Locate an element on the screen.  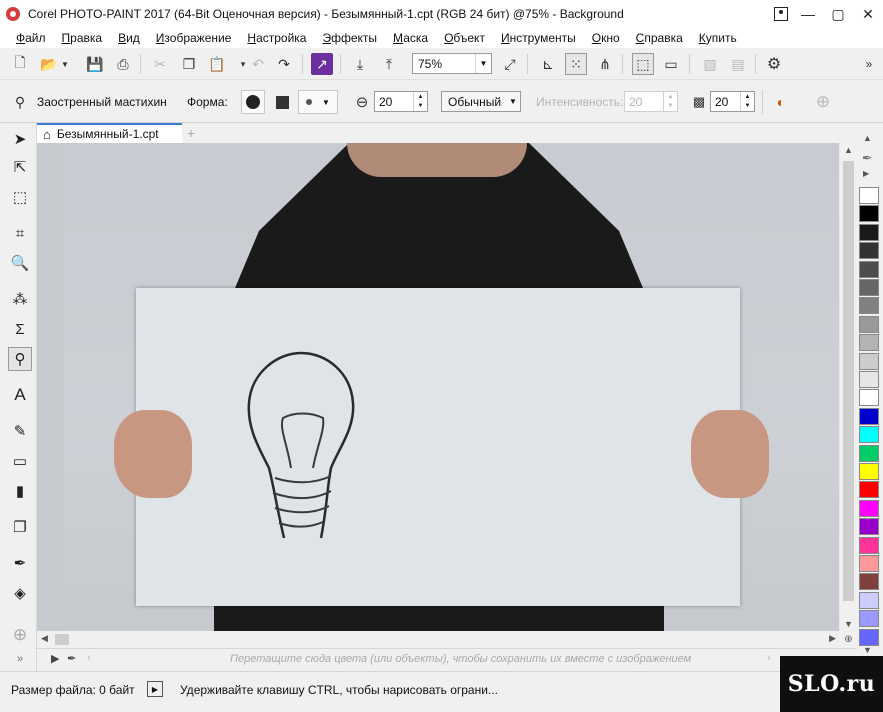
scroll-down-icon: ▼ is located at coordinates (848, 624).